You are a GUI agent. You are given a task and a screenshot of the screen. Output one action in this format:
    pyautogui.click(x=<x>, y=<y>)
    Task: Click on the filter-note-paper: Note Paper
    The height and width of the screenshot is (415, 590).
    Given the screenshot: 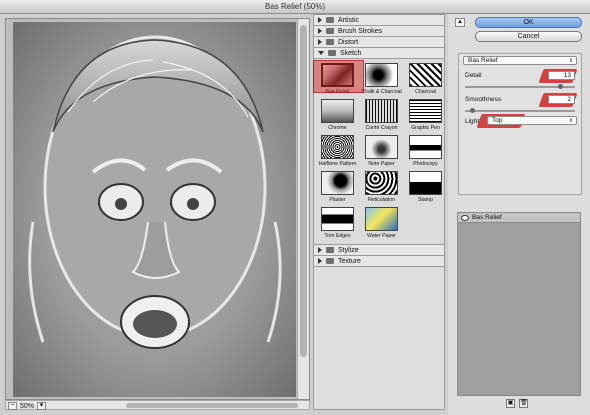 What is the action you would take?
    pyautogui.click(x=381, y=152)
    